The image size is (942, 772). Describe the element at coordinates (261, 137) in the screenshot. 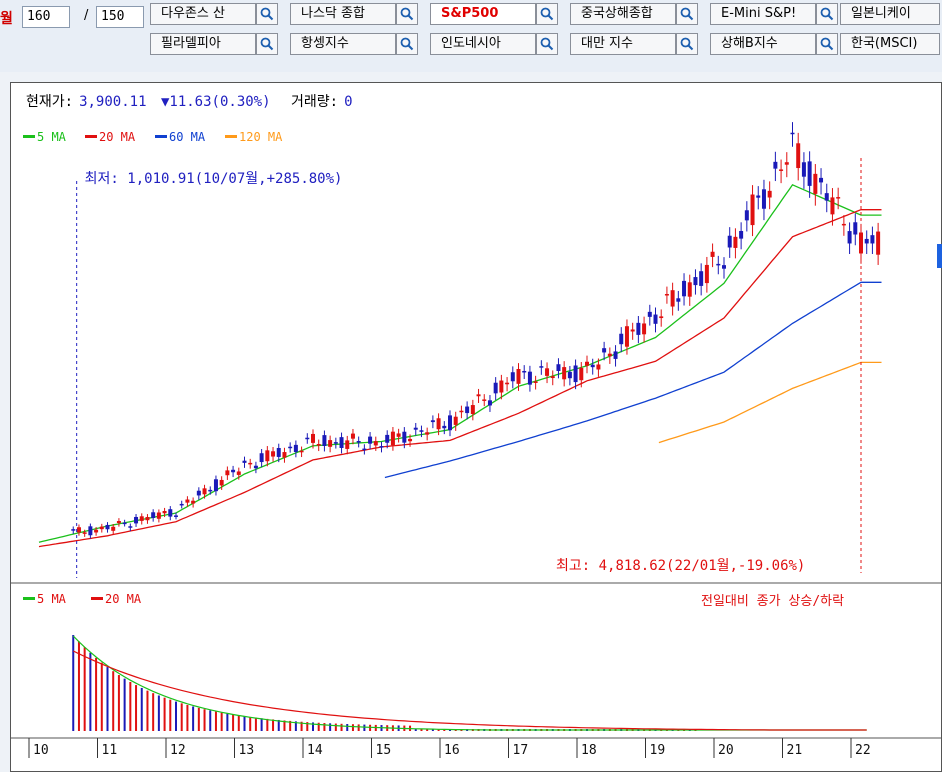

I see `legend-item: 120 MA` at that location.